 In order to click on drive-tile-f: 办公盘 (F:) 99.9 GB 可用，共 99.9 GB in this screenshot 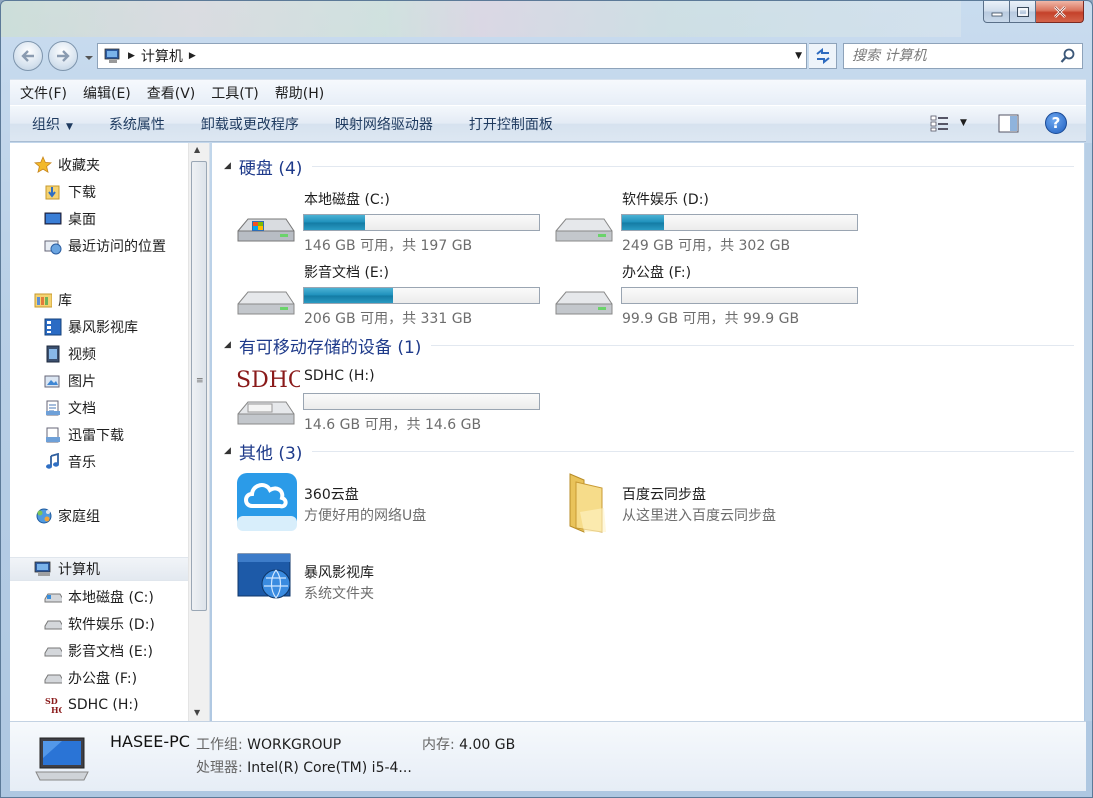, I will do `click(700, 295)`.